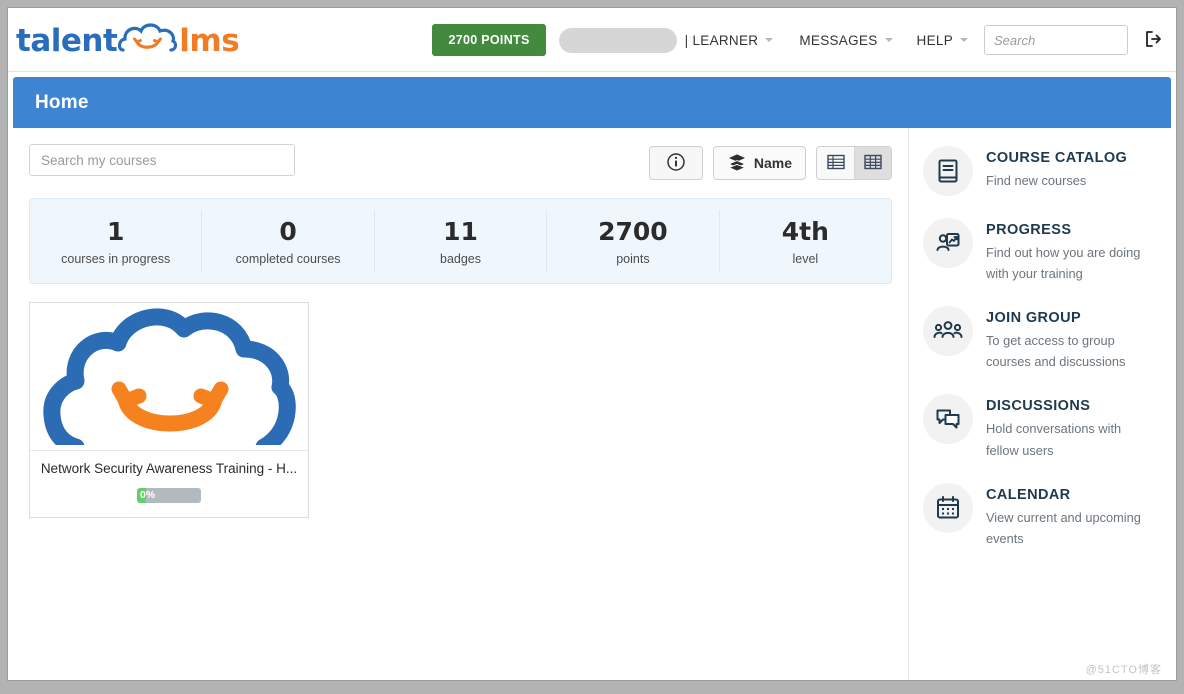  I want to click on brand-text-talent: talent, so click(67, 41).